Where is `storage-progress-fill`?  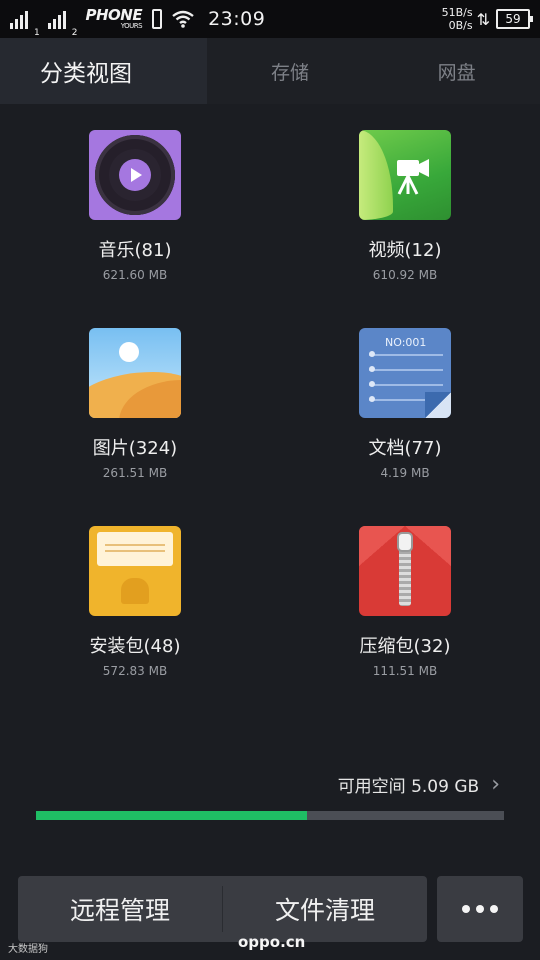
storage-progress-fill is located at coordinates (172, 815).